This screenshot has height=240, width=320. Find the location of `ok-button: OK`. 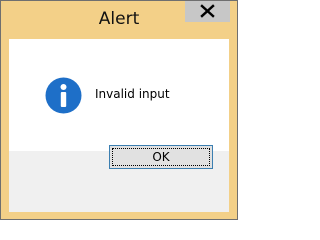

ok-button: OK is located at coordinates (161, 157).